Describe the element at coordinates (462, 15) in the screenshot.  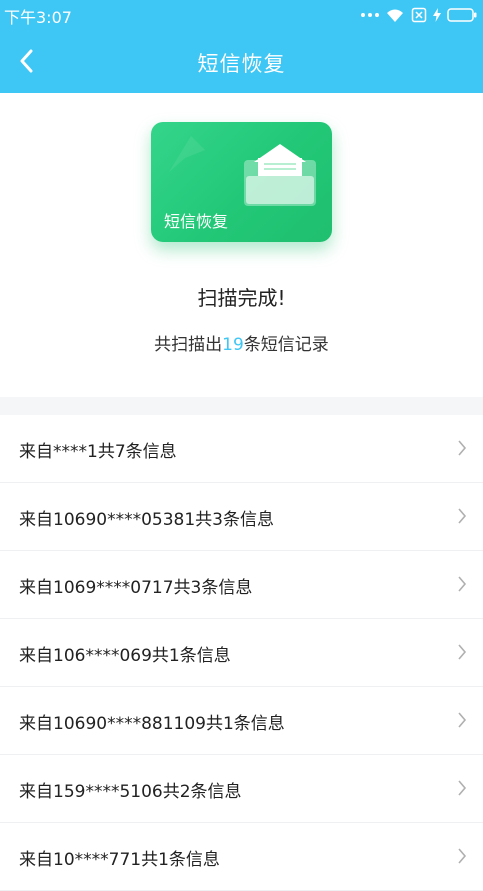
I see `battery-icon` at that location.